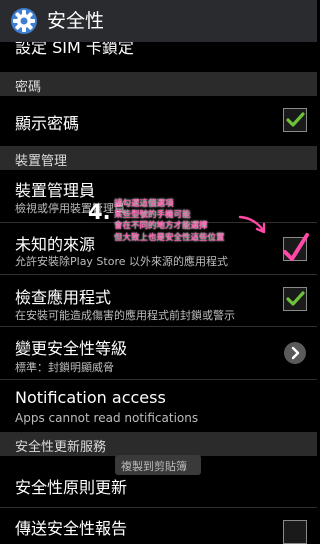 This screenshot has height=544, width=320. Describe the element at coordinates (295, 299) in the screenshot. I see `verify-apps-checkbox` at that location.